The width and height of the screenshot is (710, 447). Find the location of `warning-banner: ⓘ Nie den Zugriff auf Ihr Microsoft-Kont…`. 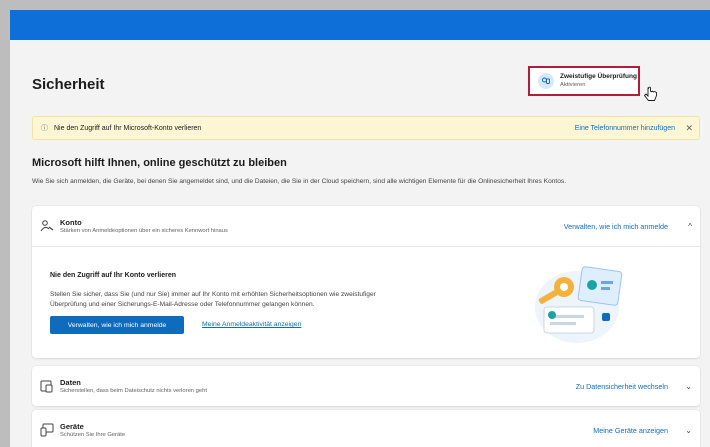

warning-banner: ⓘ Nie den Zugriff auf Ihr Microsoft-Kont… is located at coordinates (366, 128).